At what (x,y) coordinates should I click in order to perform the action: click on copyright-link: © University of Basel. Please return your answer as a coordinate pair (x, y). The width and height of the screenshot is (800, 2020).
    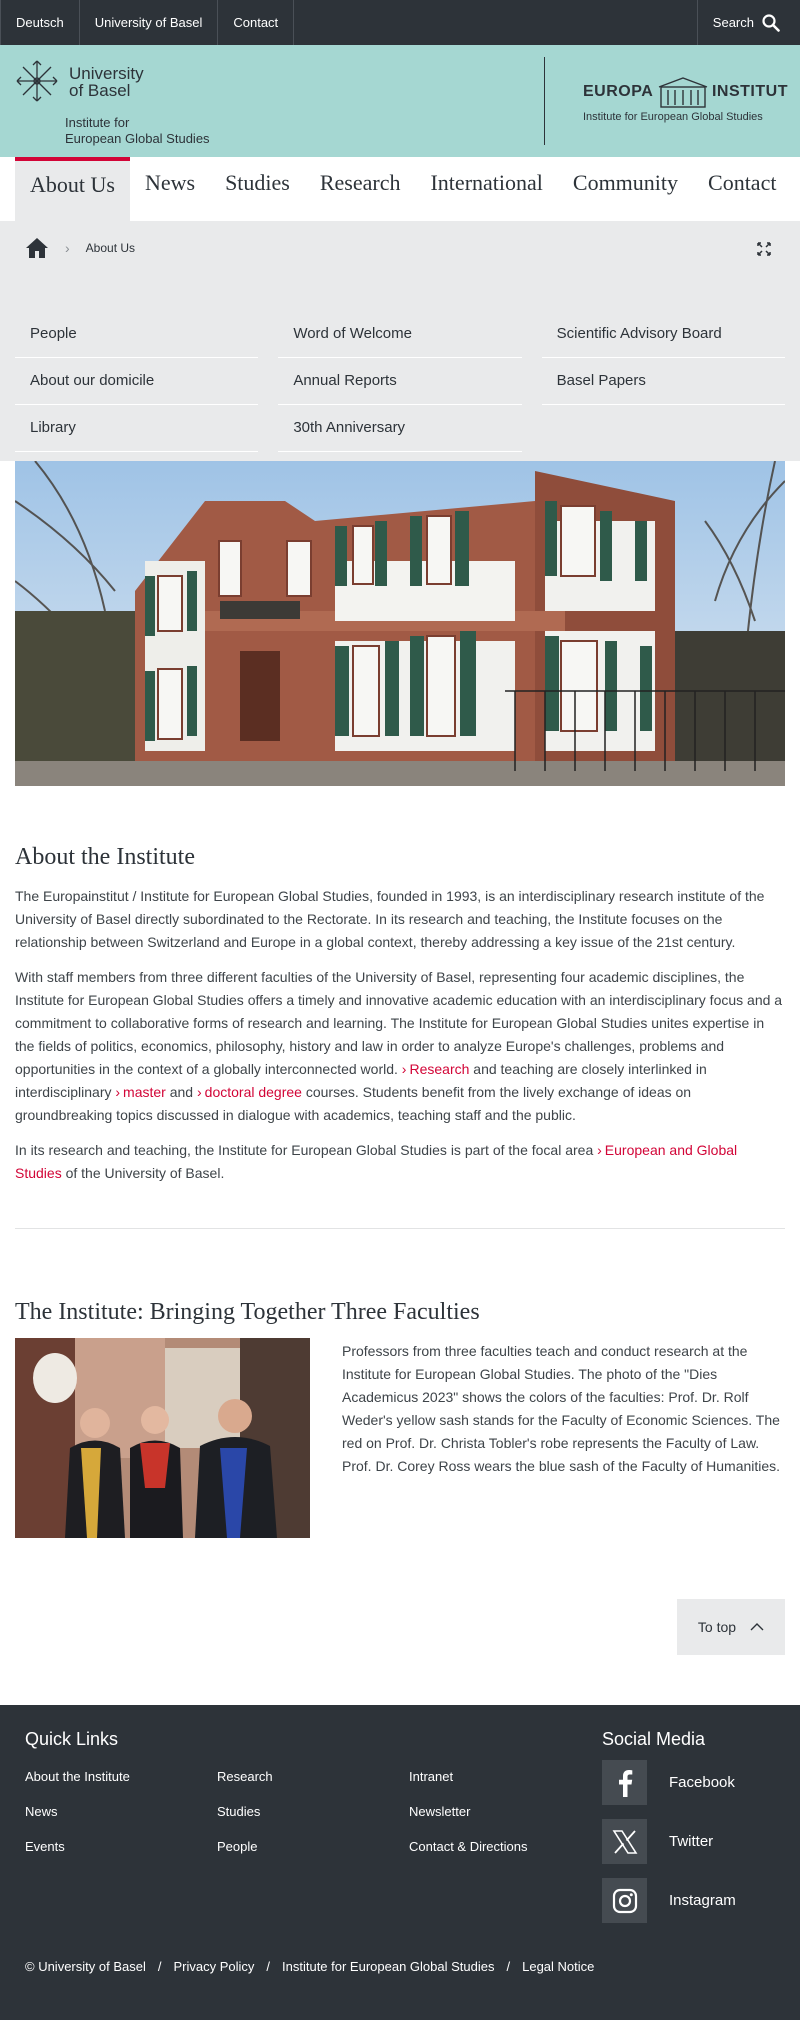
    Looking at the image, I should click on (85, 1966).